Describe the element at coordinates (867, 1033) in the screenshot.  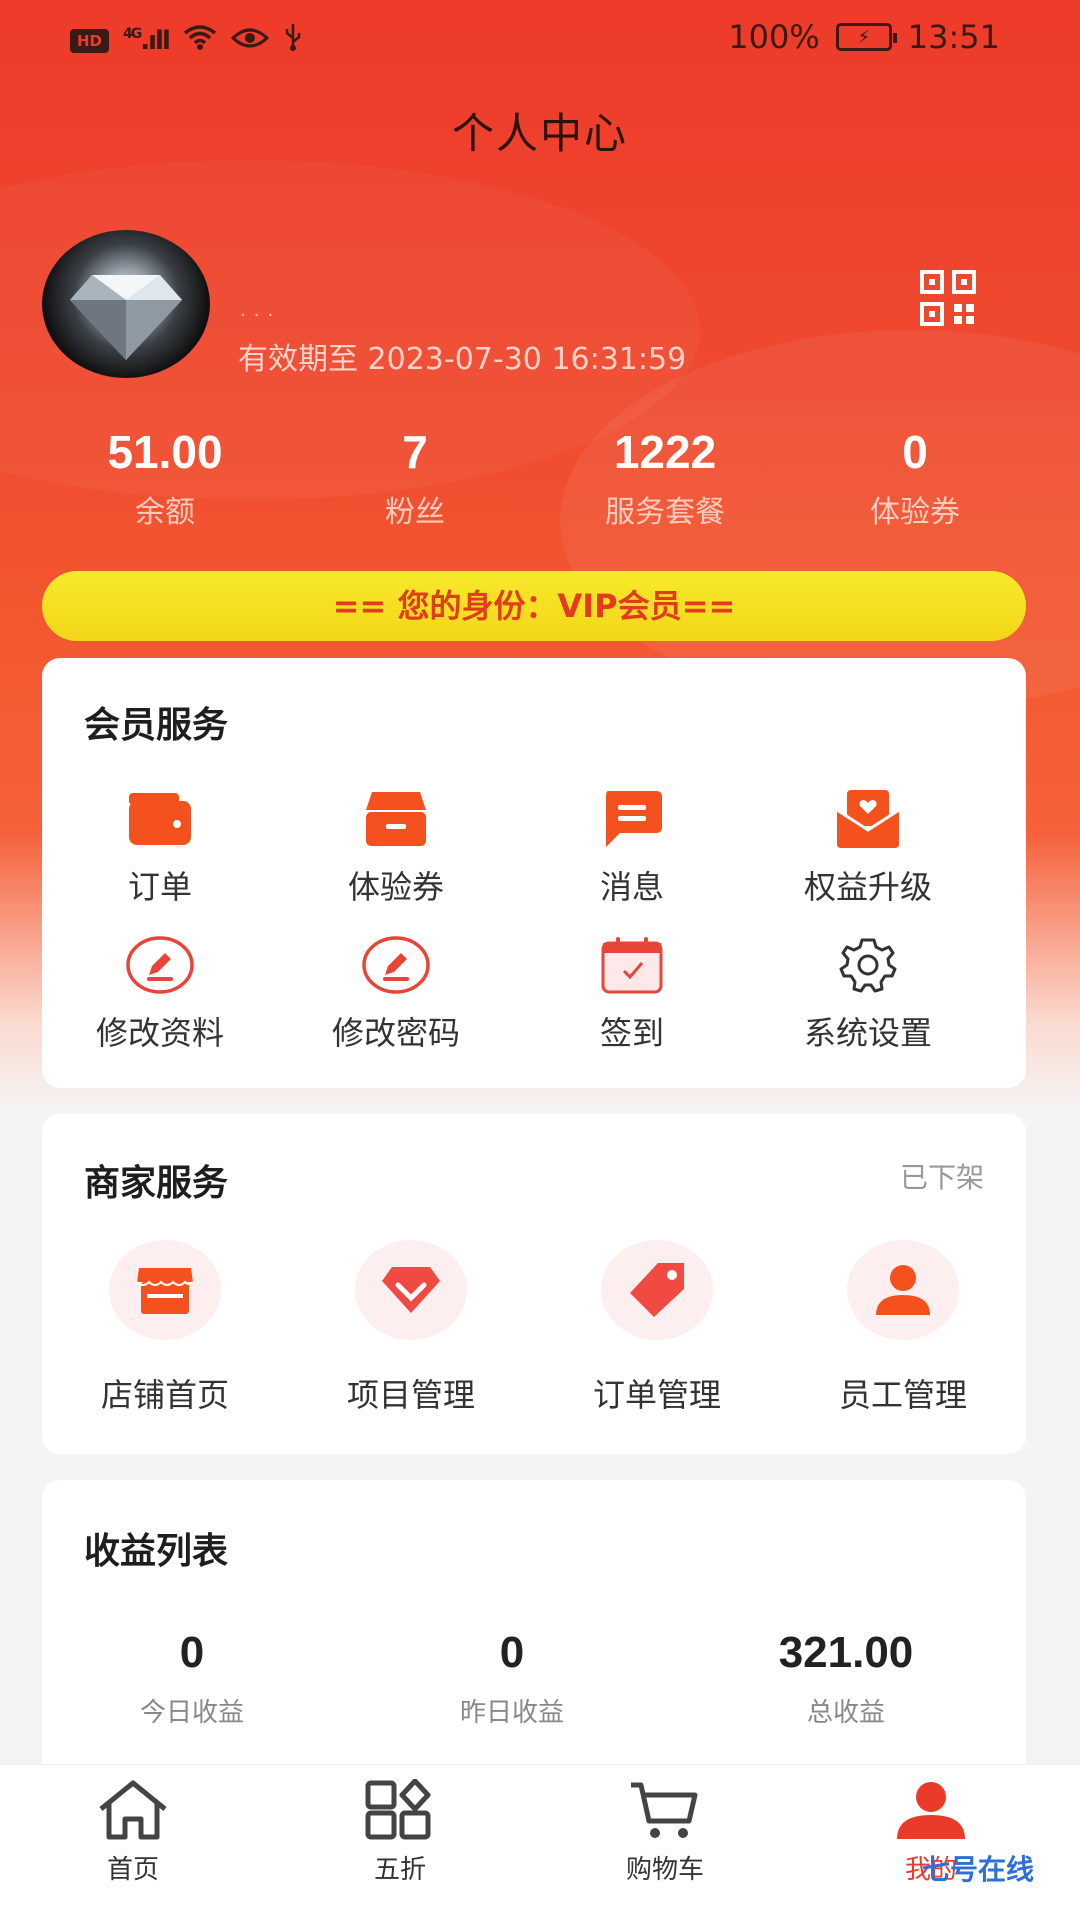
I see `service-label: 系统设置` at that location.